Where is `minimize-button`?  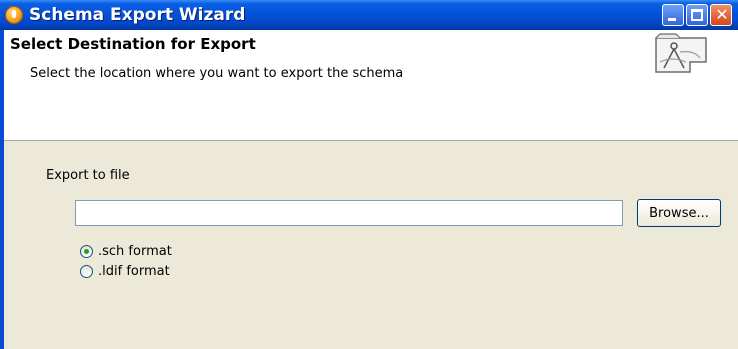 minimize-button is located at coordinates (673, 15).